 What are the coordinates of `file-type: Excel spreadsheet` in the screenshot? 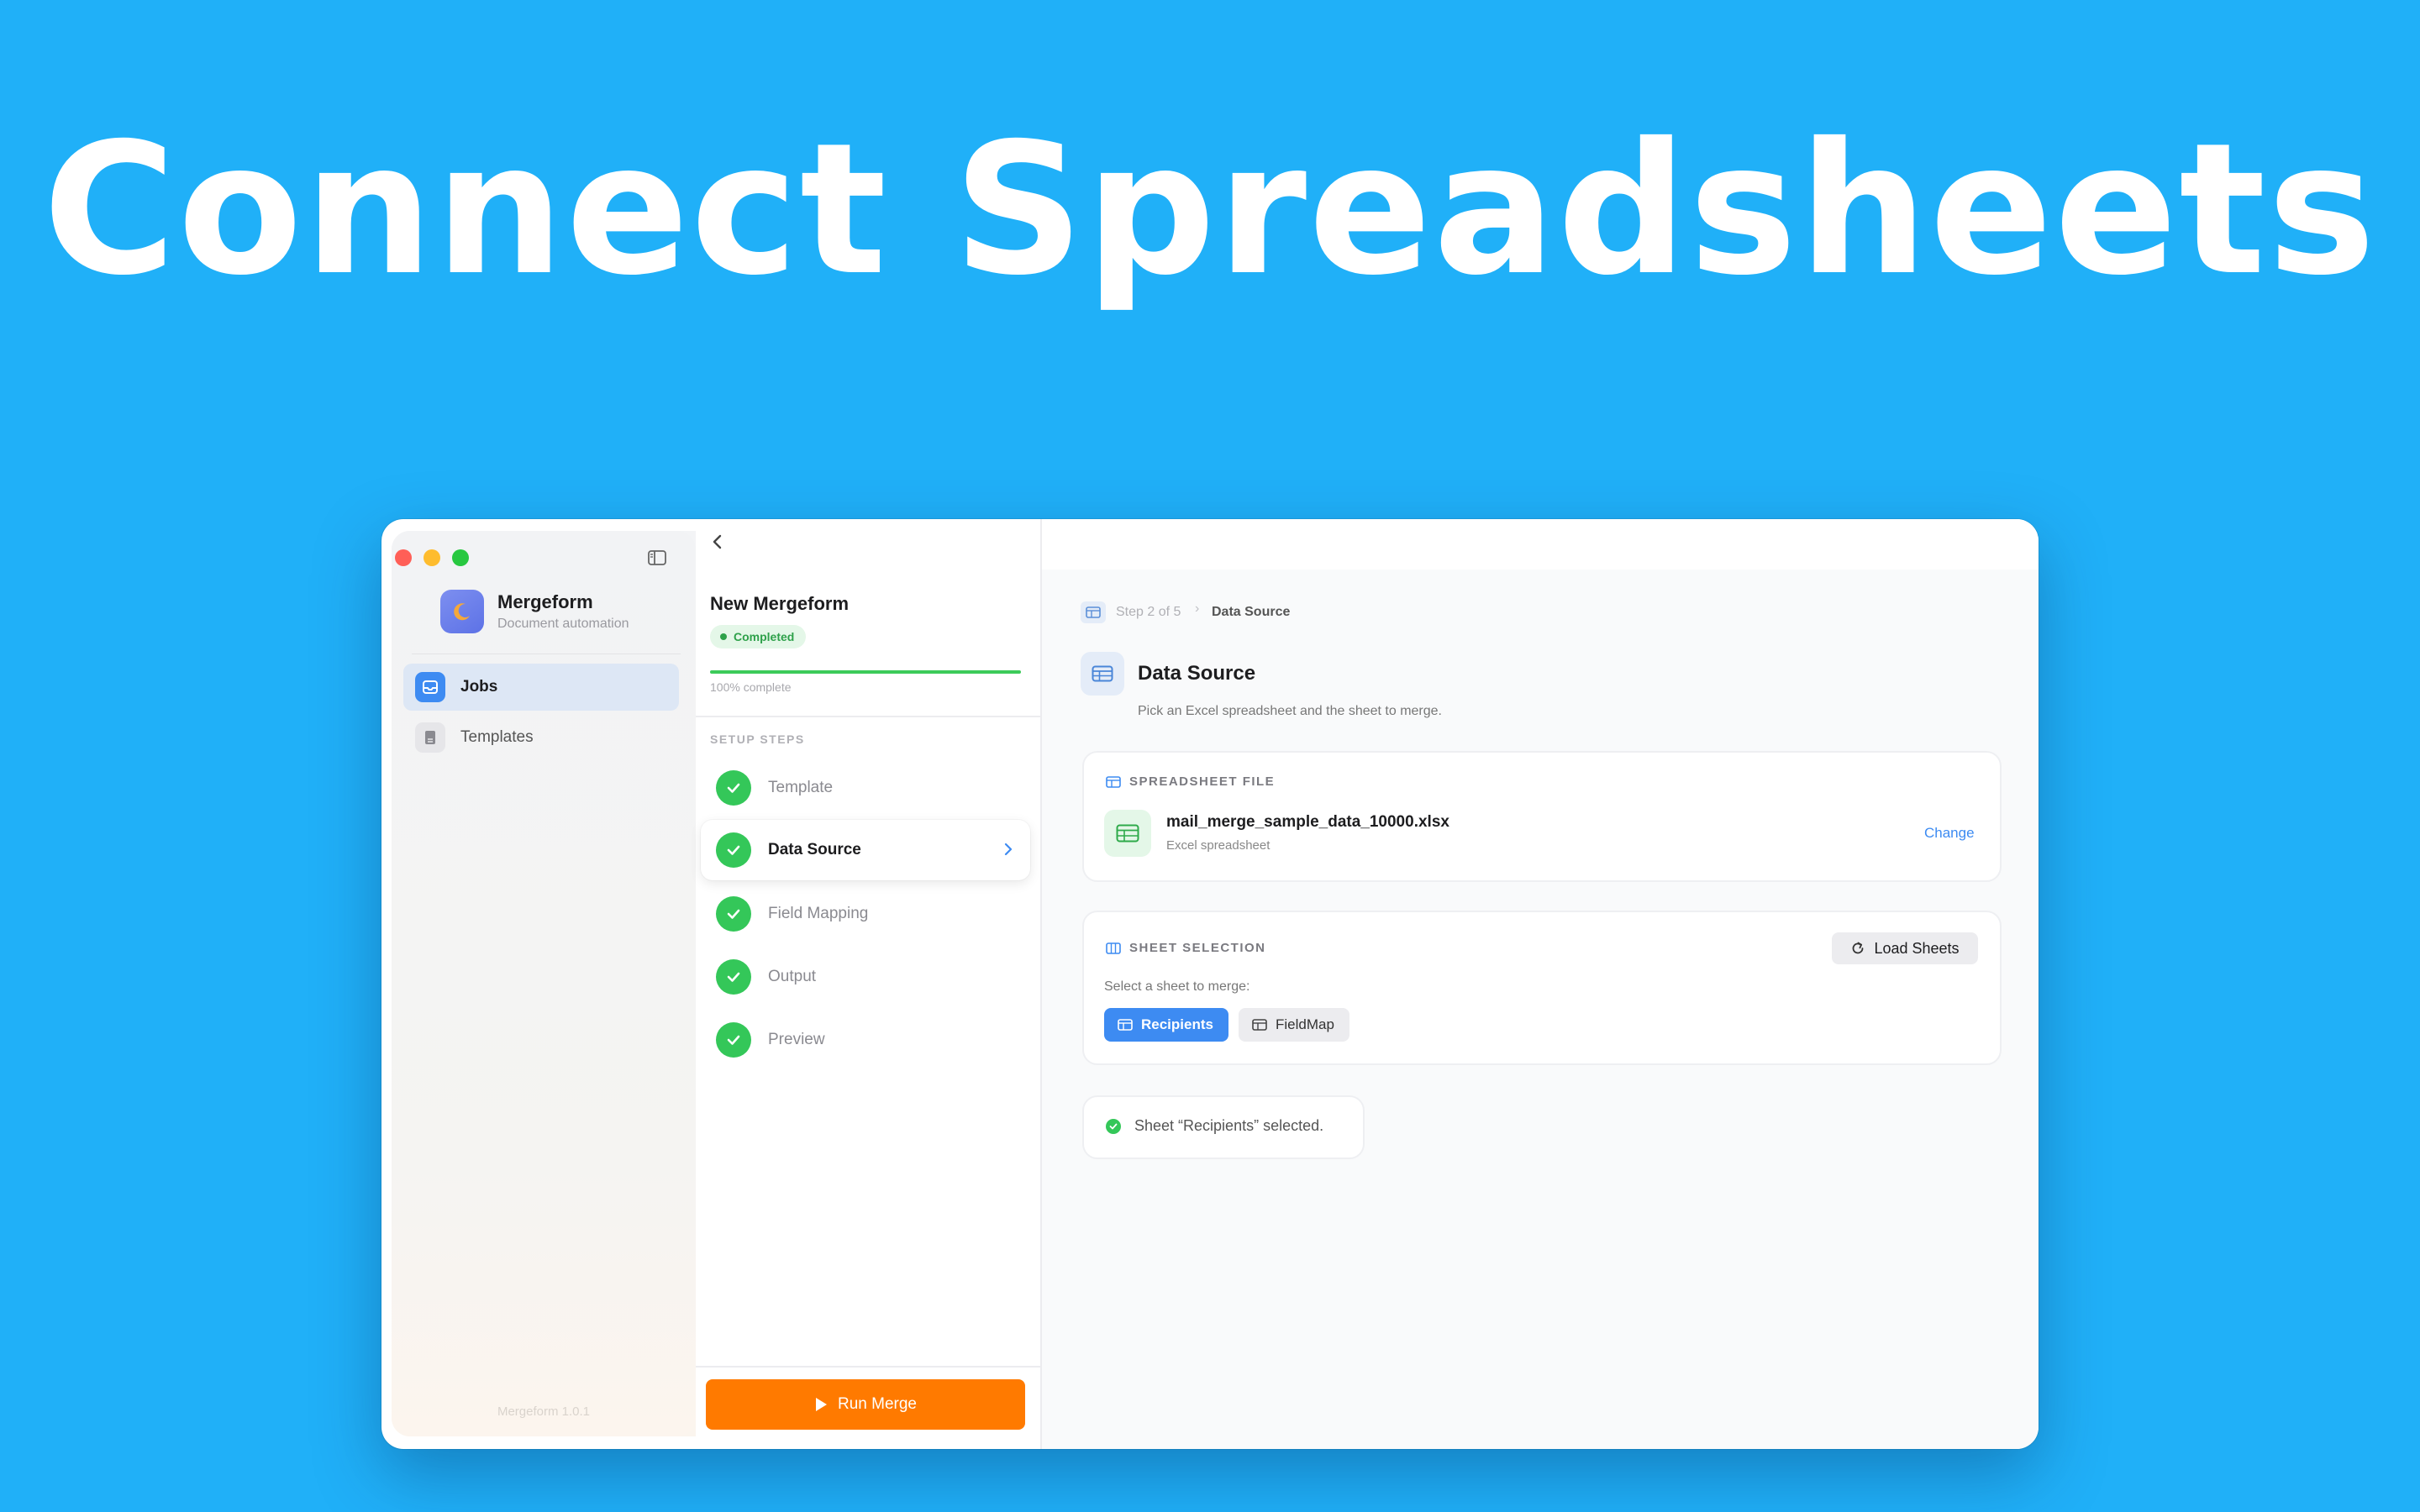 It's located at (1218, 845).